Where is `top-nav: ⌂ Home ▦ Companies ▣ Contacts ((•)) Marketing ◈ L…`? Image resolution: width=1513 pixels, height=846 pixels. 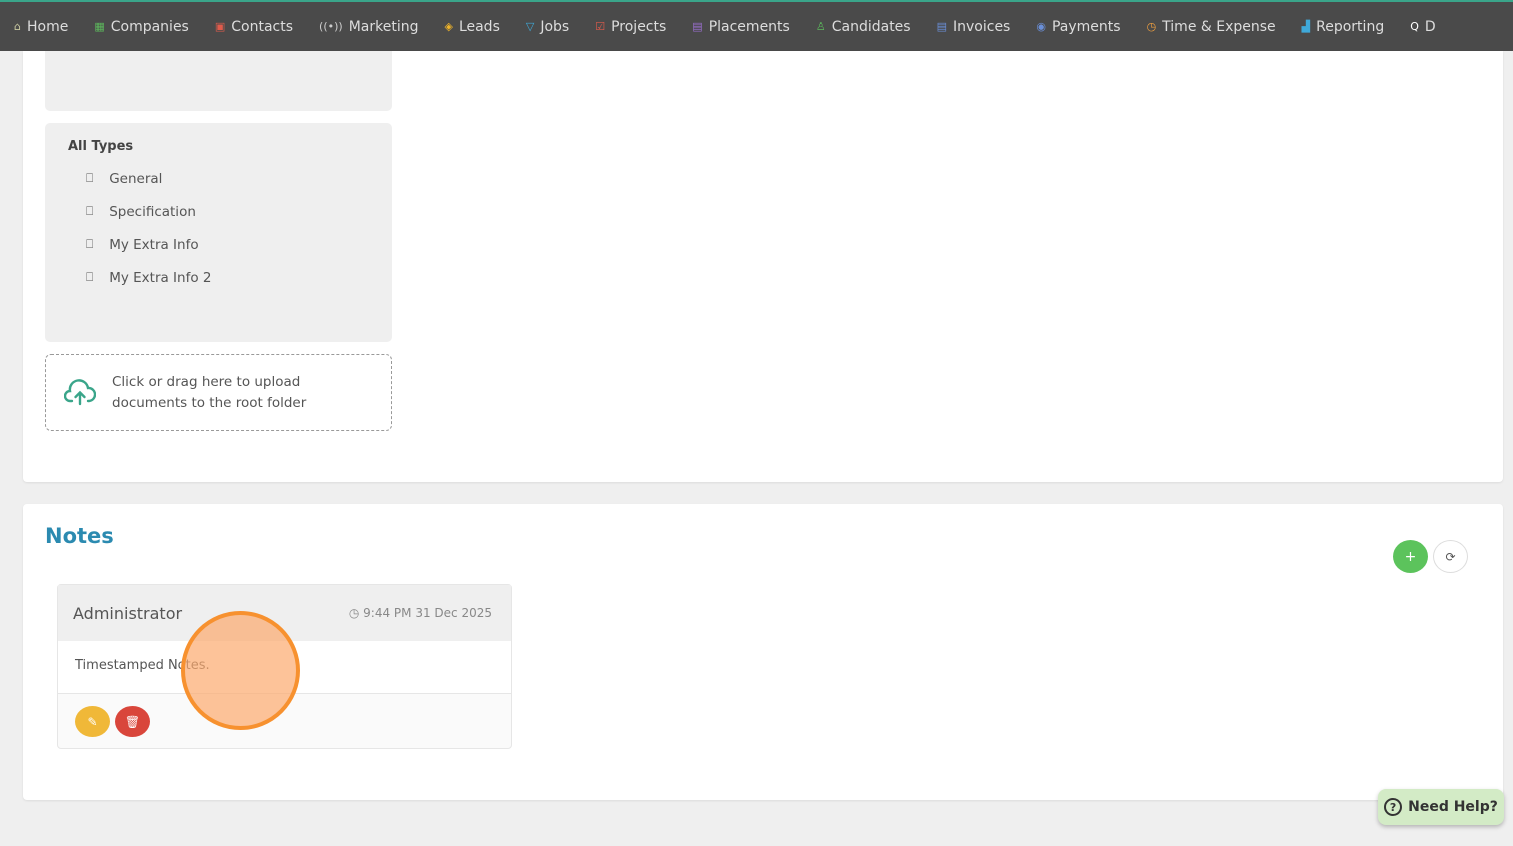 top-nav: ⌂ Home ▦ Companies ▣ Contacts ((•)) Marketing ◈ L… is located at coordinates (756, 25).